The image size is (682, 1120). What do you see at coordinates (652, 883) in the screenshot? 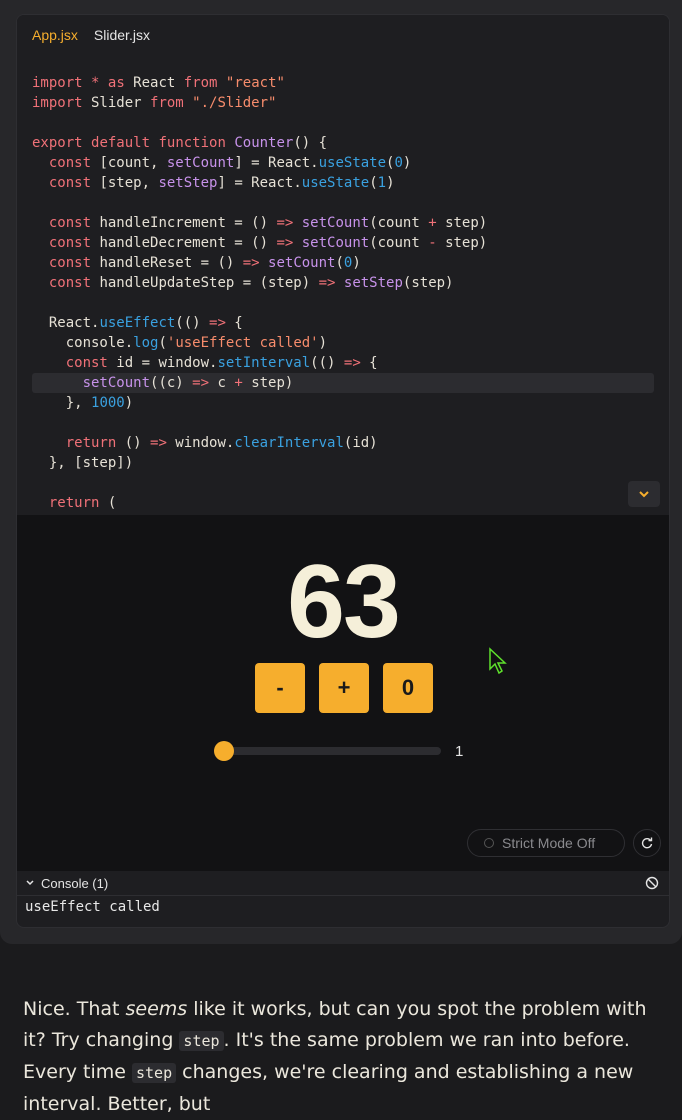
I see `clear-console-icon` at bounding box center [652, 883].